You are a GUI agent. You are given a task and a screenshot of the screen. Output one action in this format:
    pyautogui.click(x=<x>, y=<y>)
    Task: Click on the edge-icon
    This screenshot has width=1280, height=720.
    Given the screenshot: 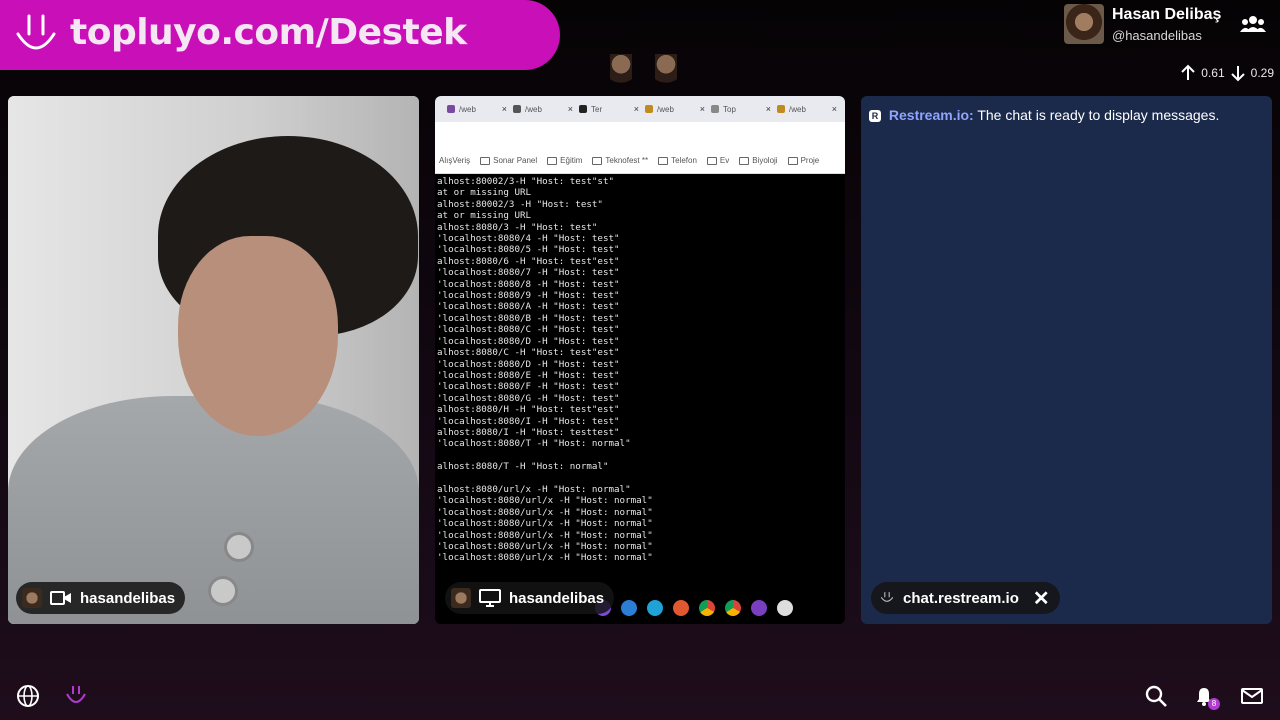 What is the action you would take?
    pyautogui.click(x=655, y=608)
    